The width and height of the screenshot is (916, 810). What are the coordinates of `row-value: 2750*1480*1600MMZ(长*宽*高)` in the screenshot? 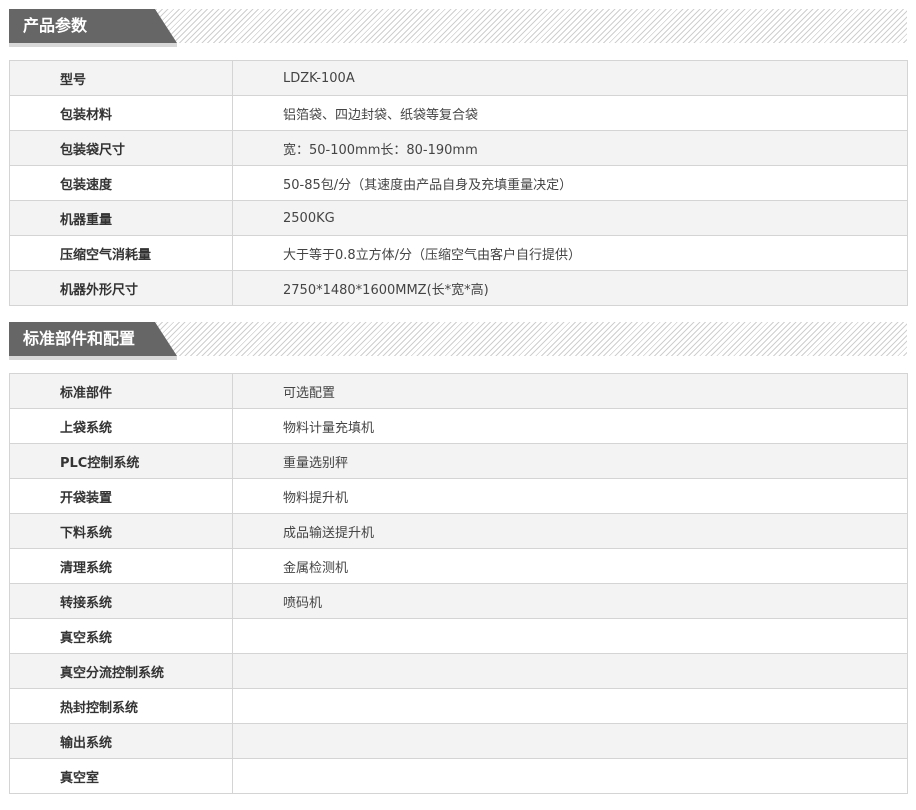 It's located at (570, 288).